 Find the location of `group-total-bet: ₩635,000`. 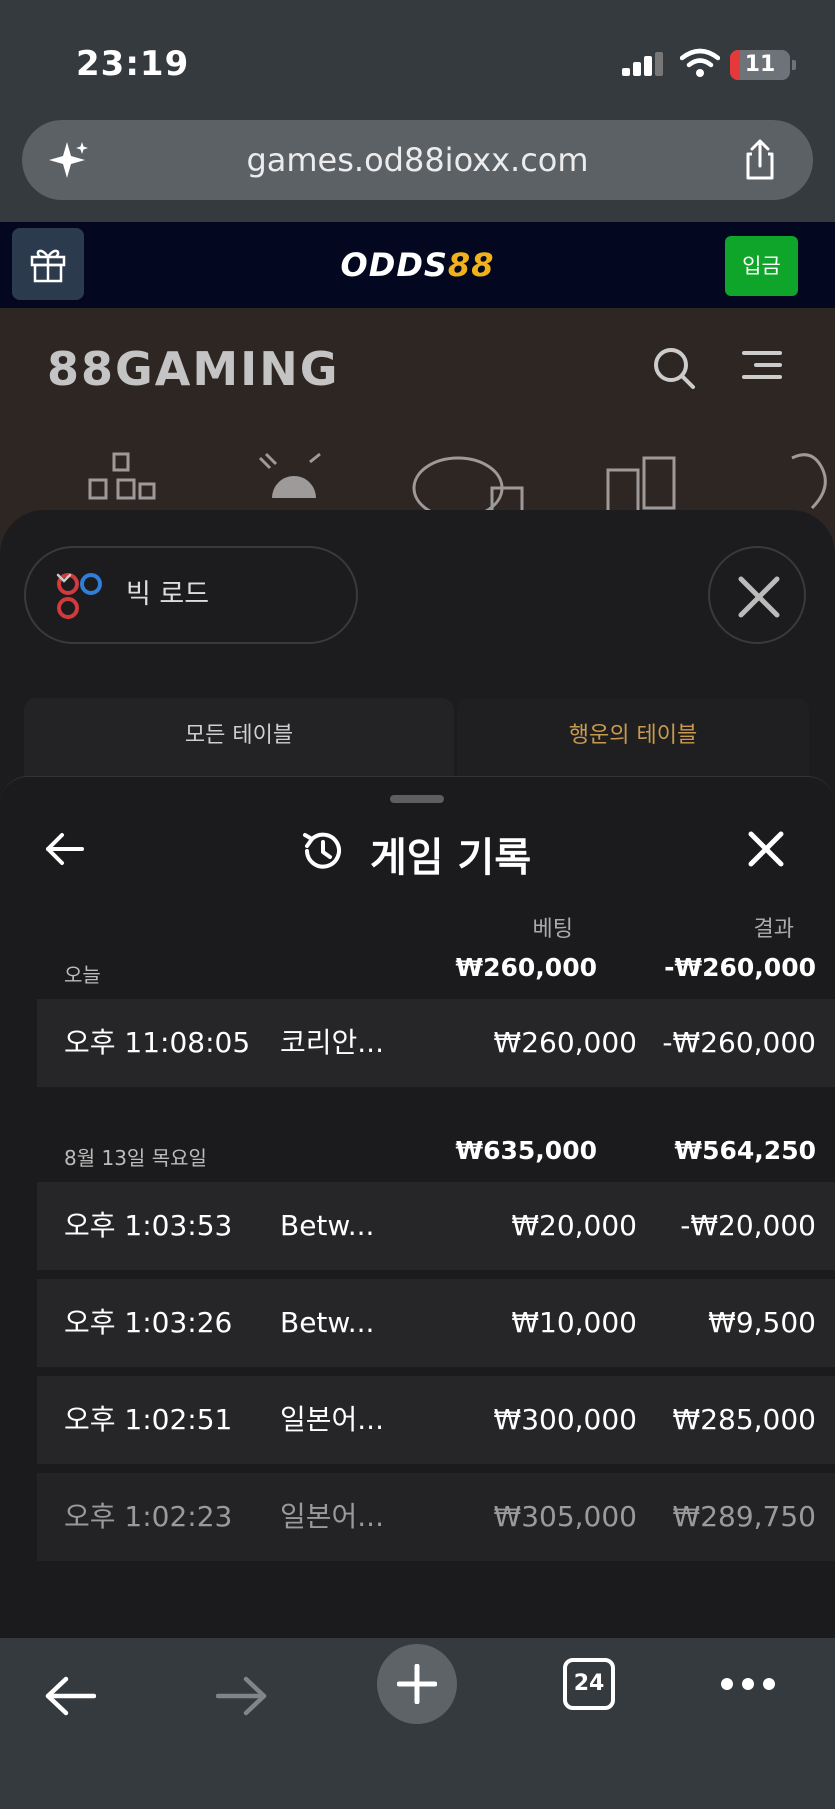

group-total-bet: ₩635,000 is located at coordinates (526, 1150).